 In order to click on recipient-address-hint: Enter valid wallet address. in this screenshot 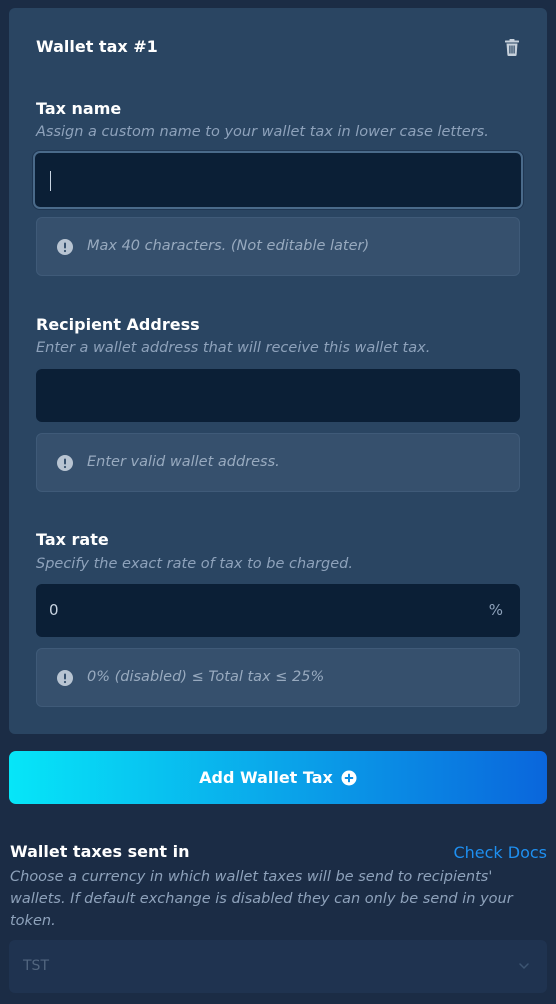, I will do `click(278, 462)`.